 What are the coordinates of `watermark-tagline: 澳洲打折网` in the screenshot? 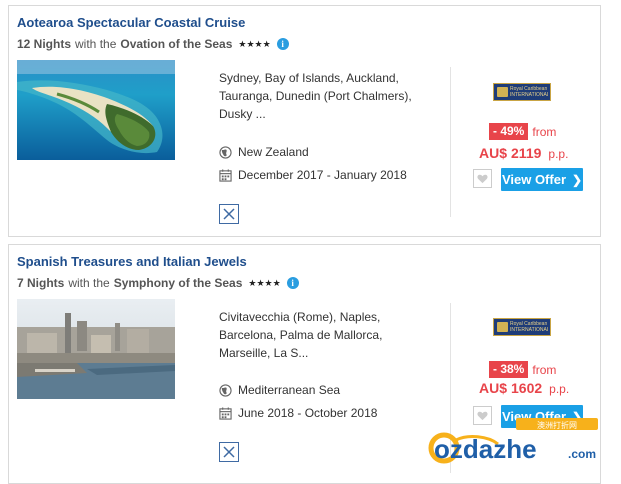 It's located at (557, 425).